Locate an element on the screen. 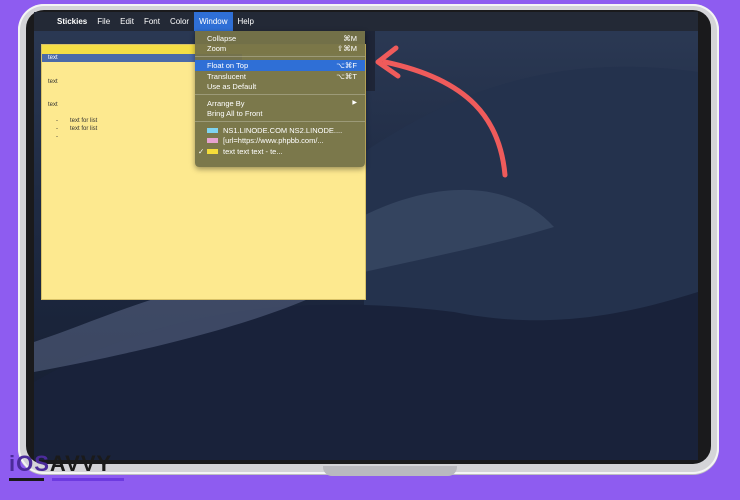 The image size is (740, 500). logo-underline-accent is located at coordinates (88, 479).